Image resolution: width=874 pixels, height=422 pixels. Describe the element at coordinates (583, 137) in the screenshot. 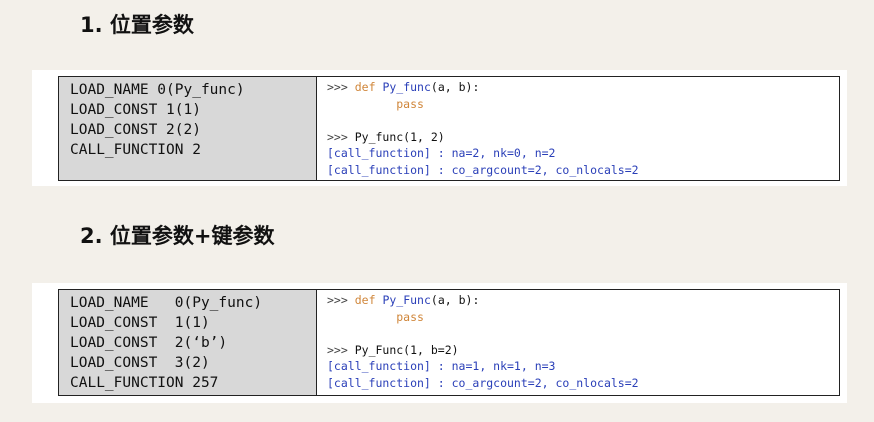

I see `call-line: >>> Py_func(1, 2)` at that location.